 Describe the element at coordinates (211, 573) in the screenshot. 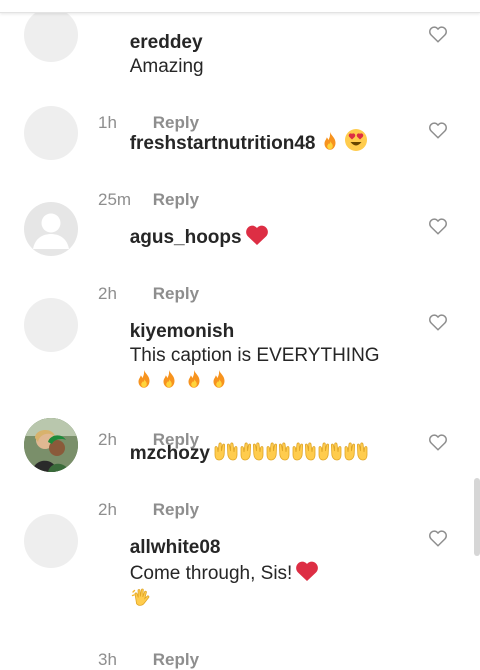

I see `comment-text: Come through, Sis!` at that location.